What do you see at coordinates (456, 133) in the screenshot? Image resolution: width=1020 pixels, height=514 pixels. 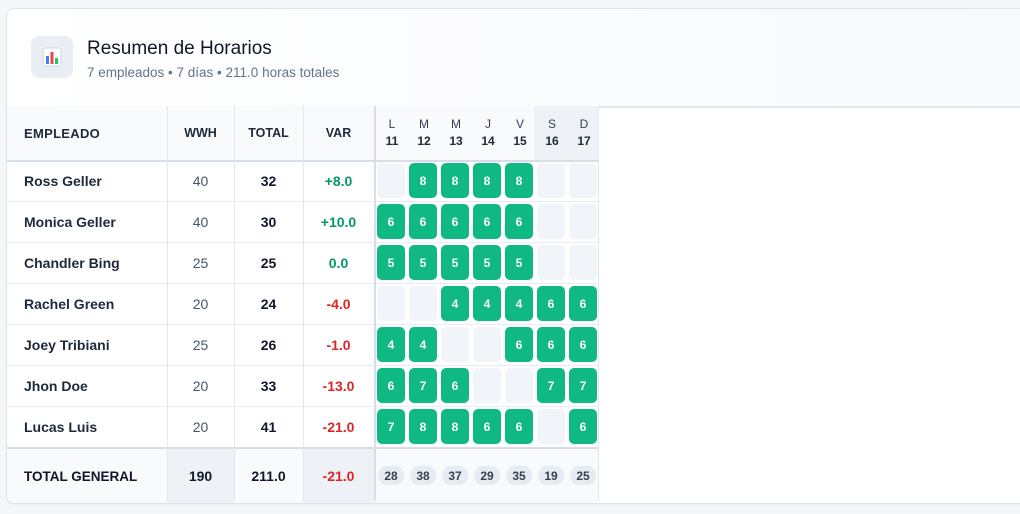 I see `day-header: M 13` at bounding box center [456, 133].